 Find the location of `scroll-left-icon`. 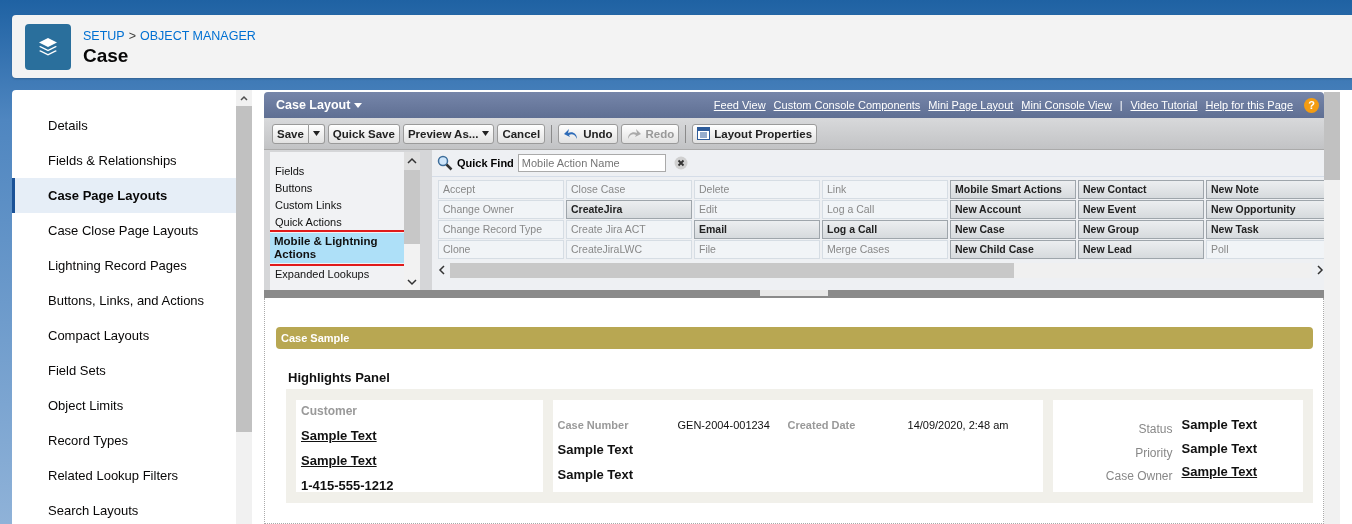

scroll-left-icon is located at coordinates (442, 270).